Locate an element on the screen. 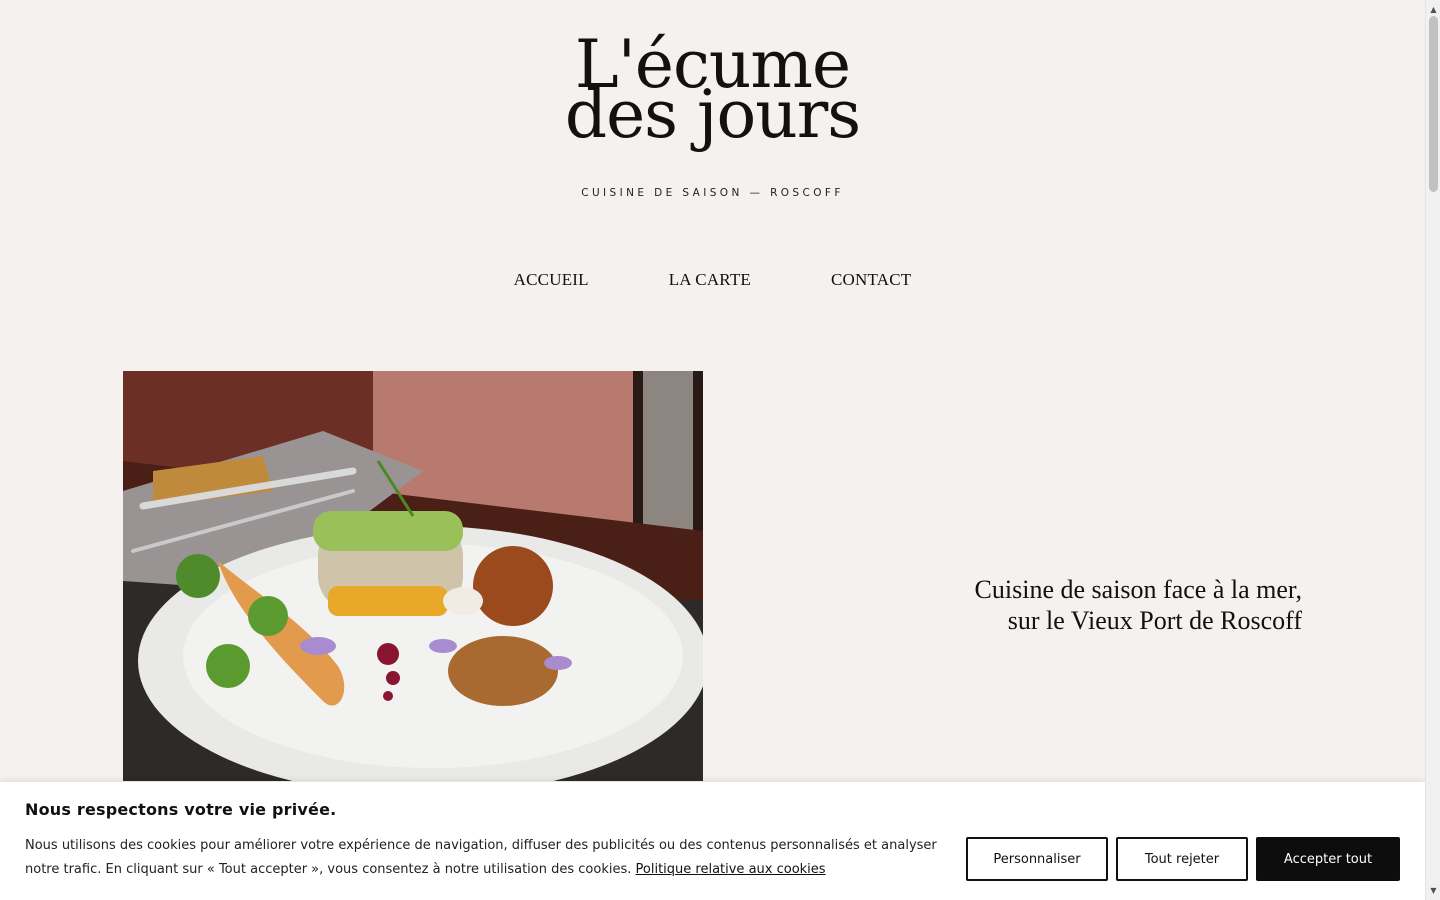 This screenshot has width=1440, height=900. main-nav: ACCUEIL LA CARTE CONTACT is located at coordinates (712, 280).